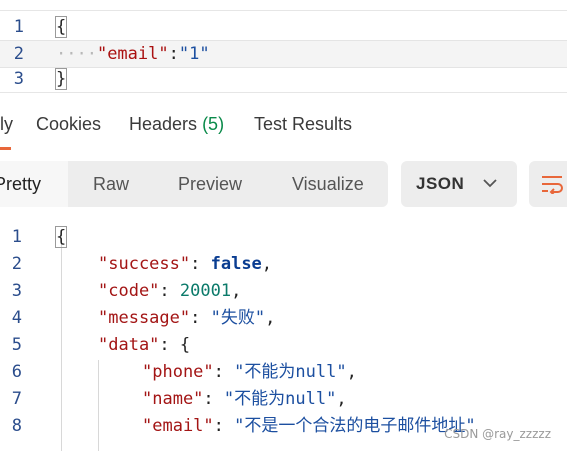 This screenshot has height=451, width=567. Describe the element at coordinates (16, 372) in the screenshot. I see `line-number: 6` at that location.